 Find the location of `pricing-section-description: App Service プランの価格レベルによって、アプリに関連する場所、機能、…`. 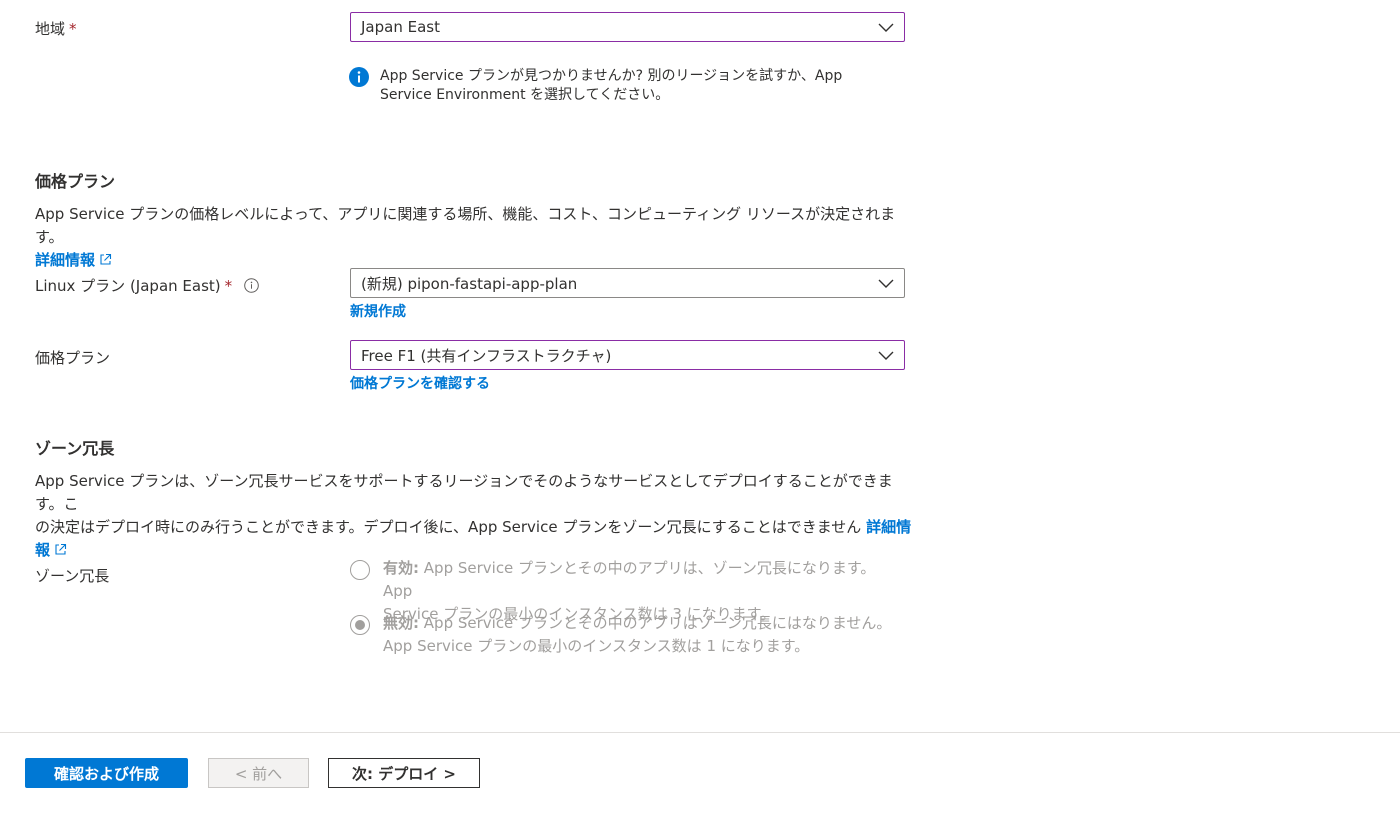

pricing-section-description: App Service プランの価格レベルによって、アプリに関連する場所、機能、… is located at coordinates (470, 237).